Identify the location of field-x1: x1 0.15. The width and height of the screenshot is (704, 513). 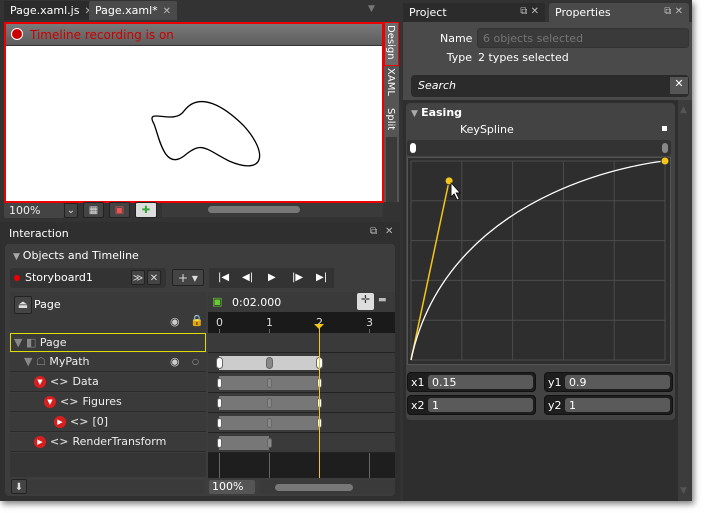
(471, 382).